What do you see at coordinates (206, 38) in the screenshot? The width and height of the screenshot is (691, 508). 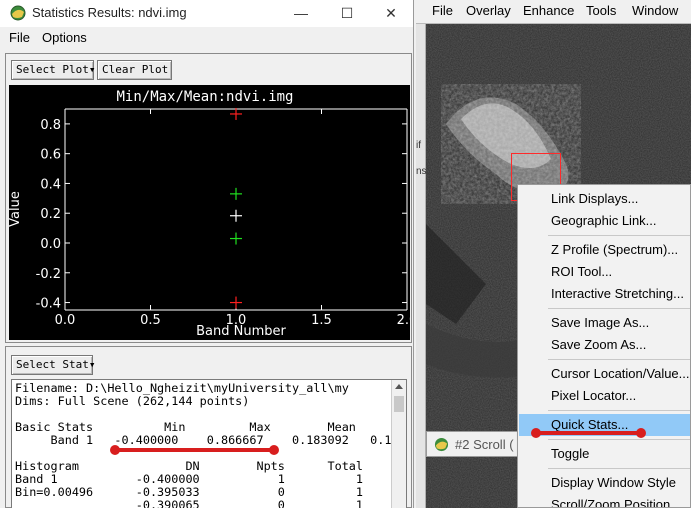 I see `menu-bar: File Options` at bounding box center [206, 38].